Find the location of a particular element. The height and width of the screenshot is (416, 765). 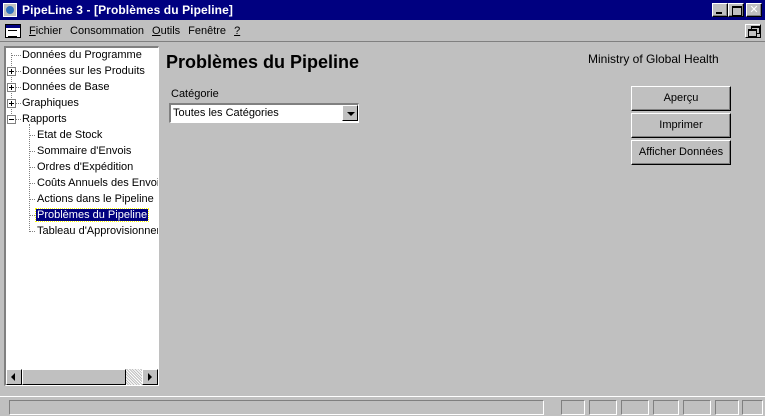

collapse-rapports-icon is located at coordinates (11, 119).